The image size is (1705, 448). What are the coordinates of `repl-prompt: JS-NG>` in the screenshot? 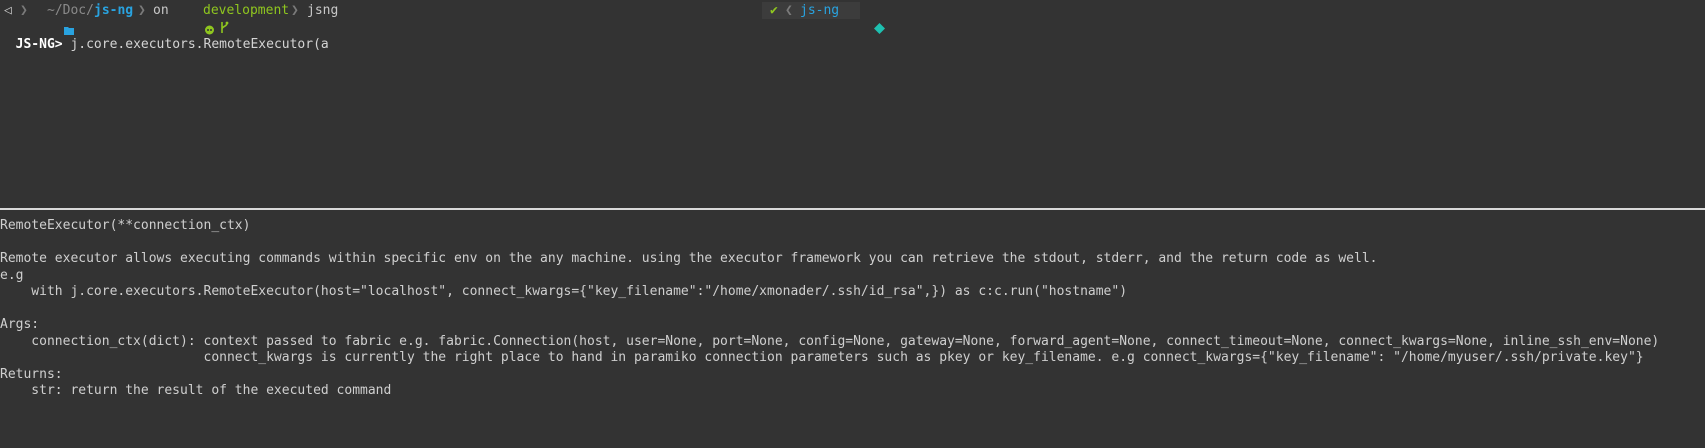 It's located at (39, 44).